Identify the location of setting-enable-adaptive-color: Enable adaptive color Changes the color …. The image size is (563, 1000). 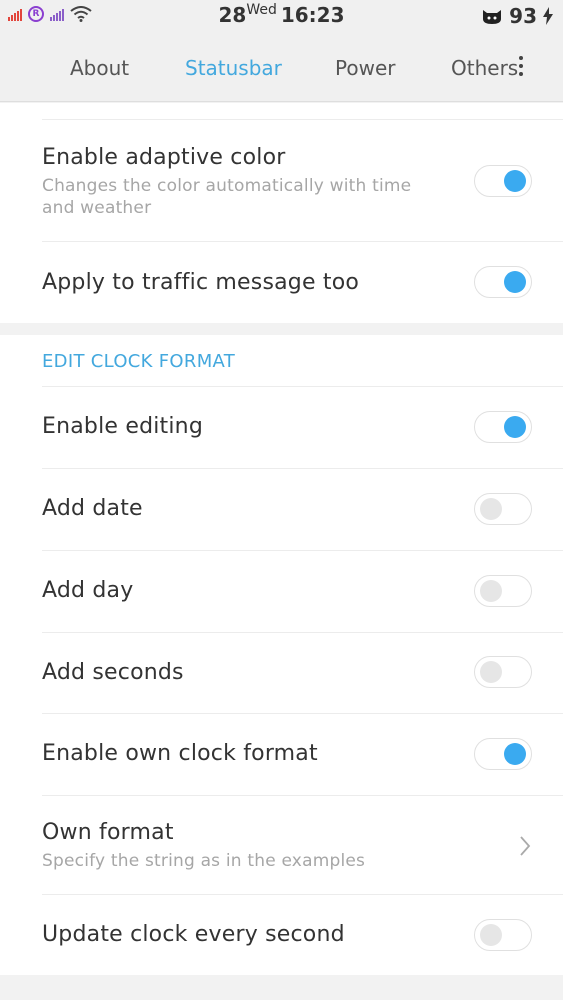
(302, 180).